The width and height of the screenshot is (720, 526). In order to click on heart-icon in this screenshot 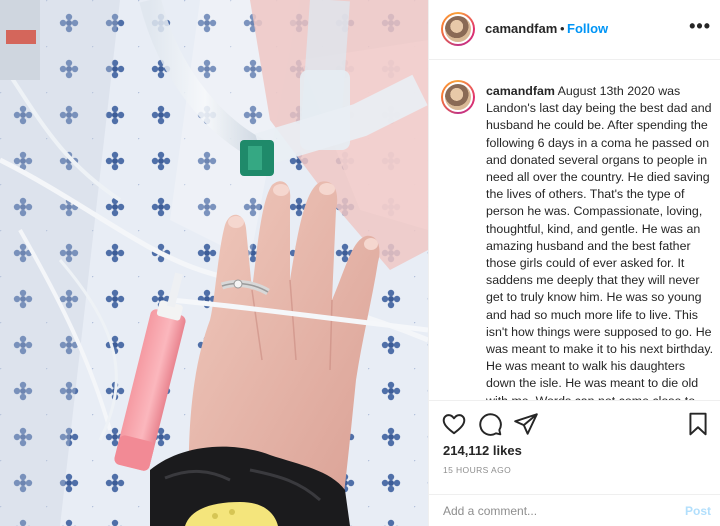, I will do `click(454, 424)`.